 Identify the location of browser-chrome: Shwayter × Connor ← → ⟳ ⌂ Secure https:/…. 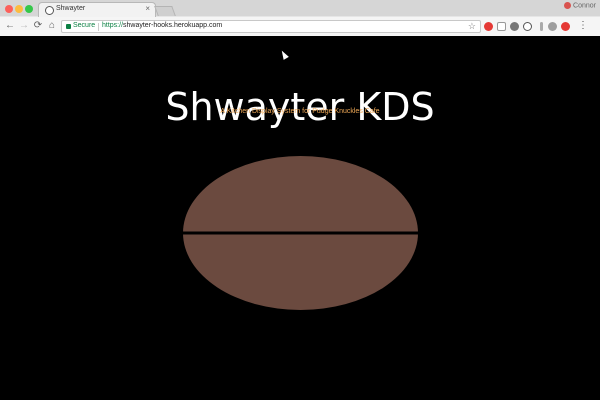
(300, 18).